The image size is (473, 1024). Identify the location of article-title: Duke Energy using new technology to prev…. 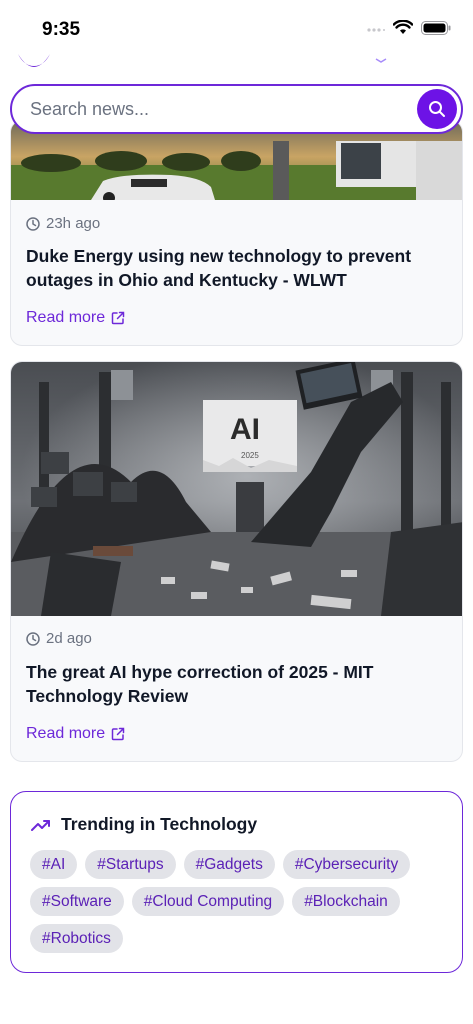
(236, 268).